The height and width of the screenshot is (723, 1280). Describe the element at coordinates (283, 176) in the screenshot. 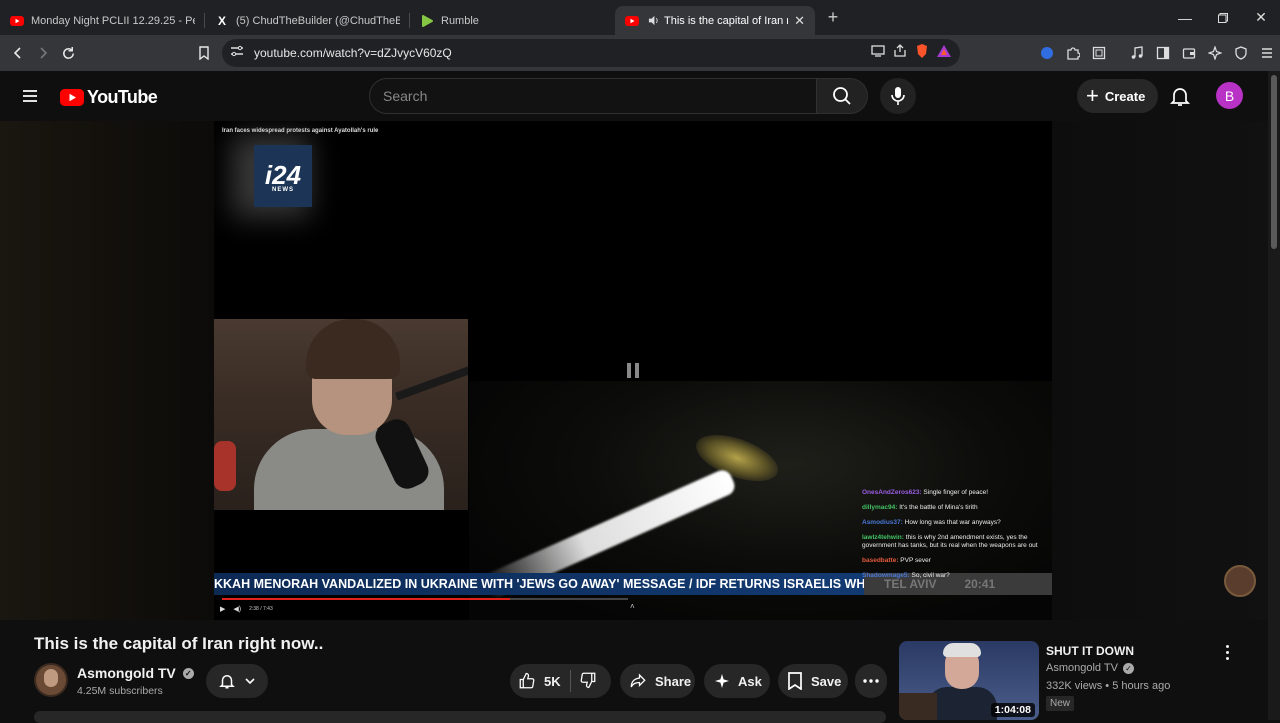

I see `i24-news-logo: i24 NEWS` at that location.